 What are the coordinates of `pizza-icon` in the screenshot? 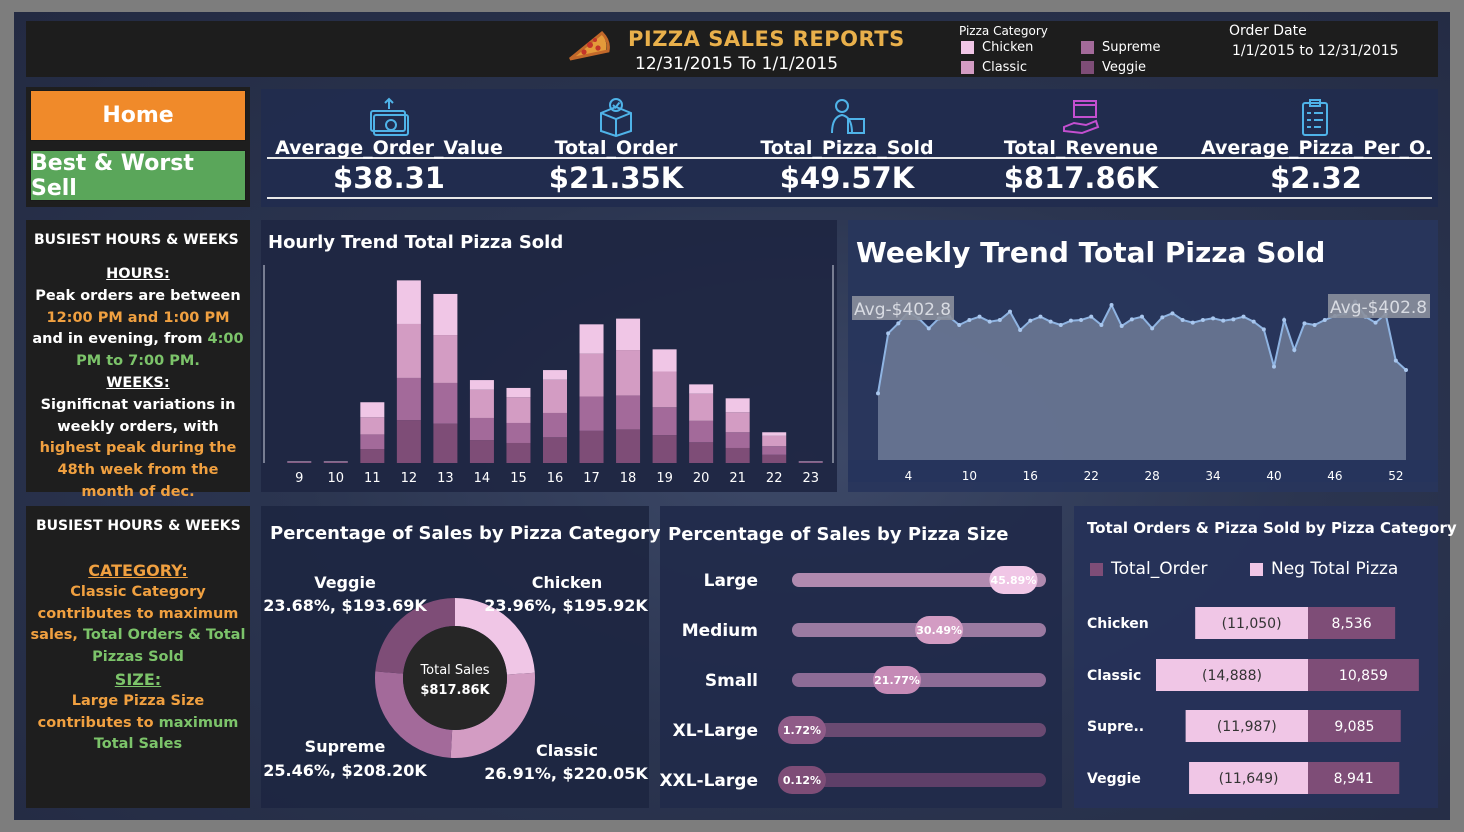 It's located at (589, 45).